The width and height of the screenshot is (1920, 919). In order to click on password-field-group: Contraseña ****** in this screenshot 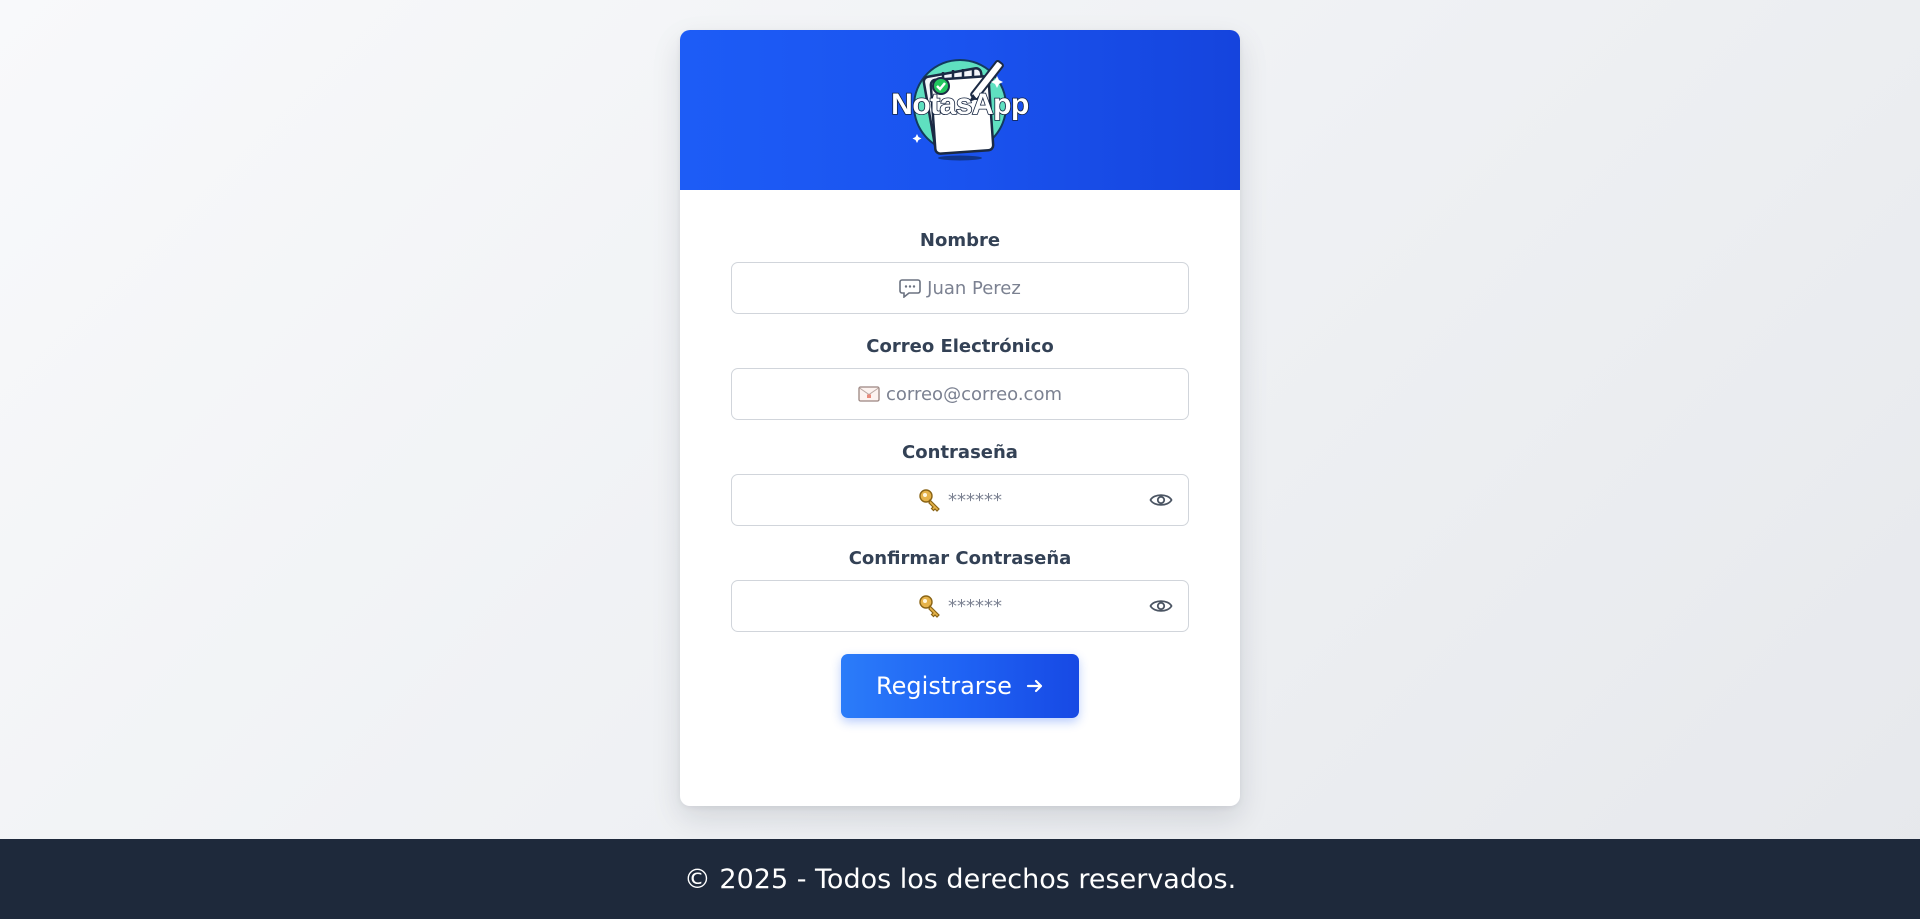, I will do `click(960, 484)`.